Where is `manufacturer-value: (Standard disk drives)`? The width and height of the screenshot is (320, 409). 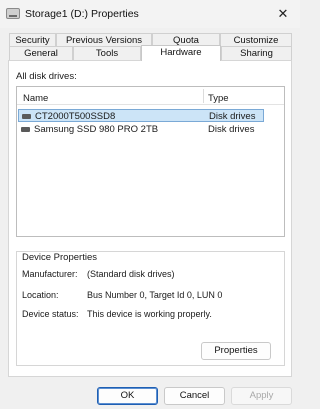 manufacturer-value: (Standard disk drives) is located at coordinates (131, 274).